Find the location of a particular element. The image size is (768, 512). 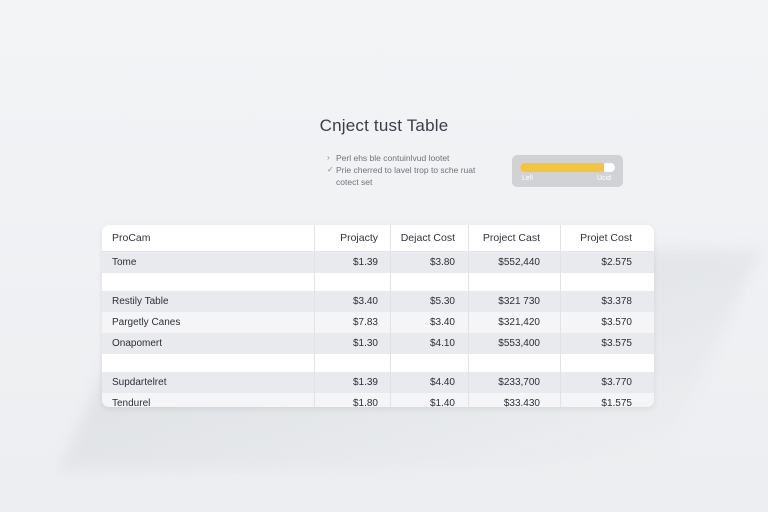

table-cell: $1.40 is located at coordinates (429, 400).